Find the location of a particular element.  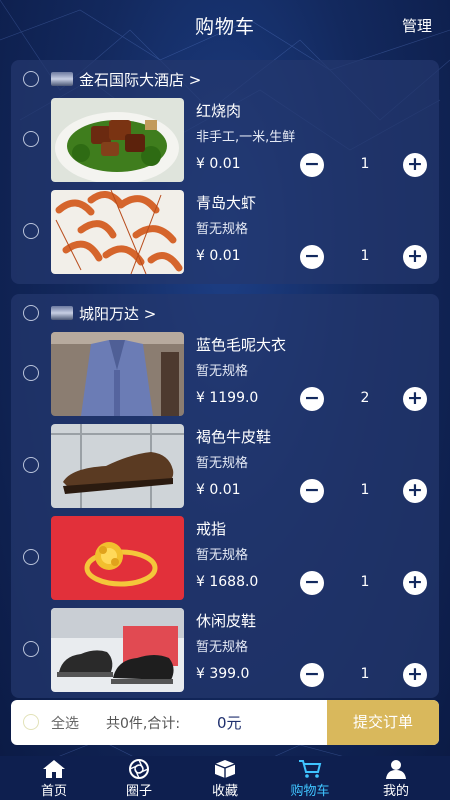

item-name: 休闲皮鞋 is located at coordinates (226, 620).